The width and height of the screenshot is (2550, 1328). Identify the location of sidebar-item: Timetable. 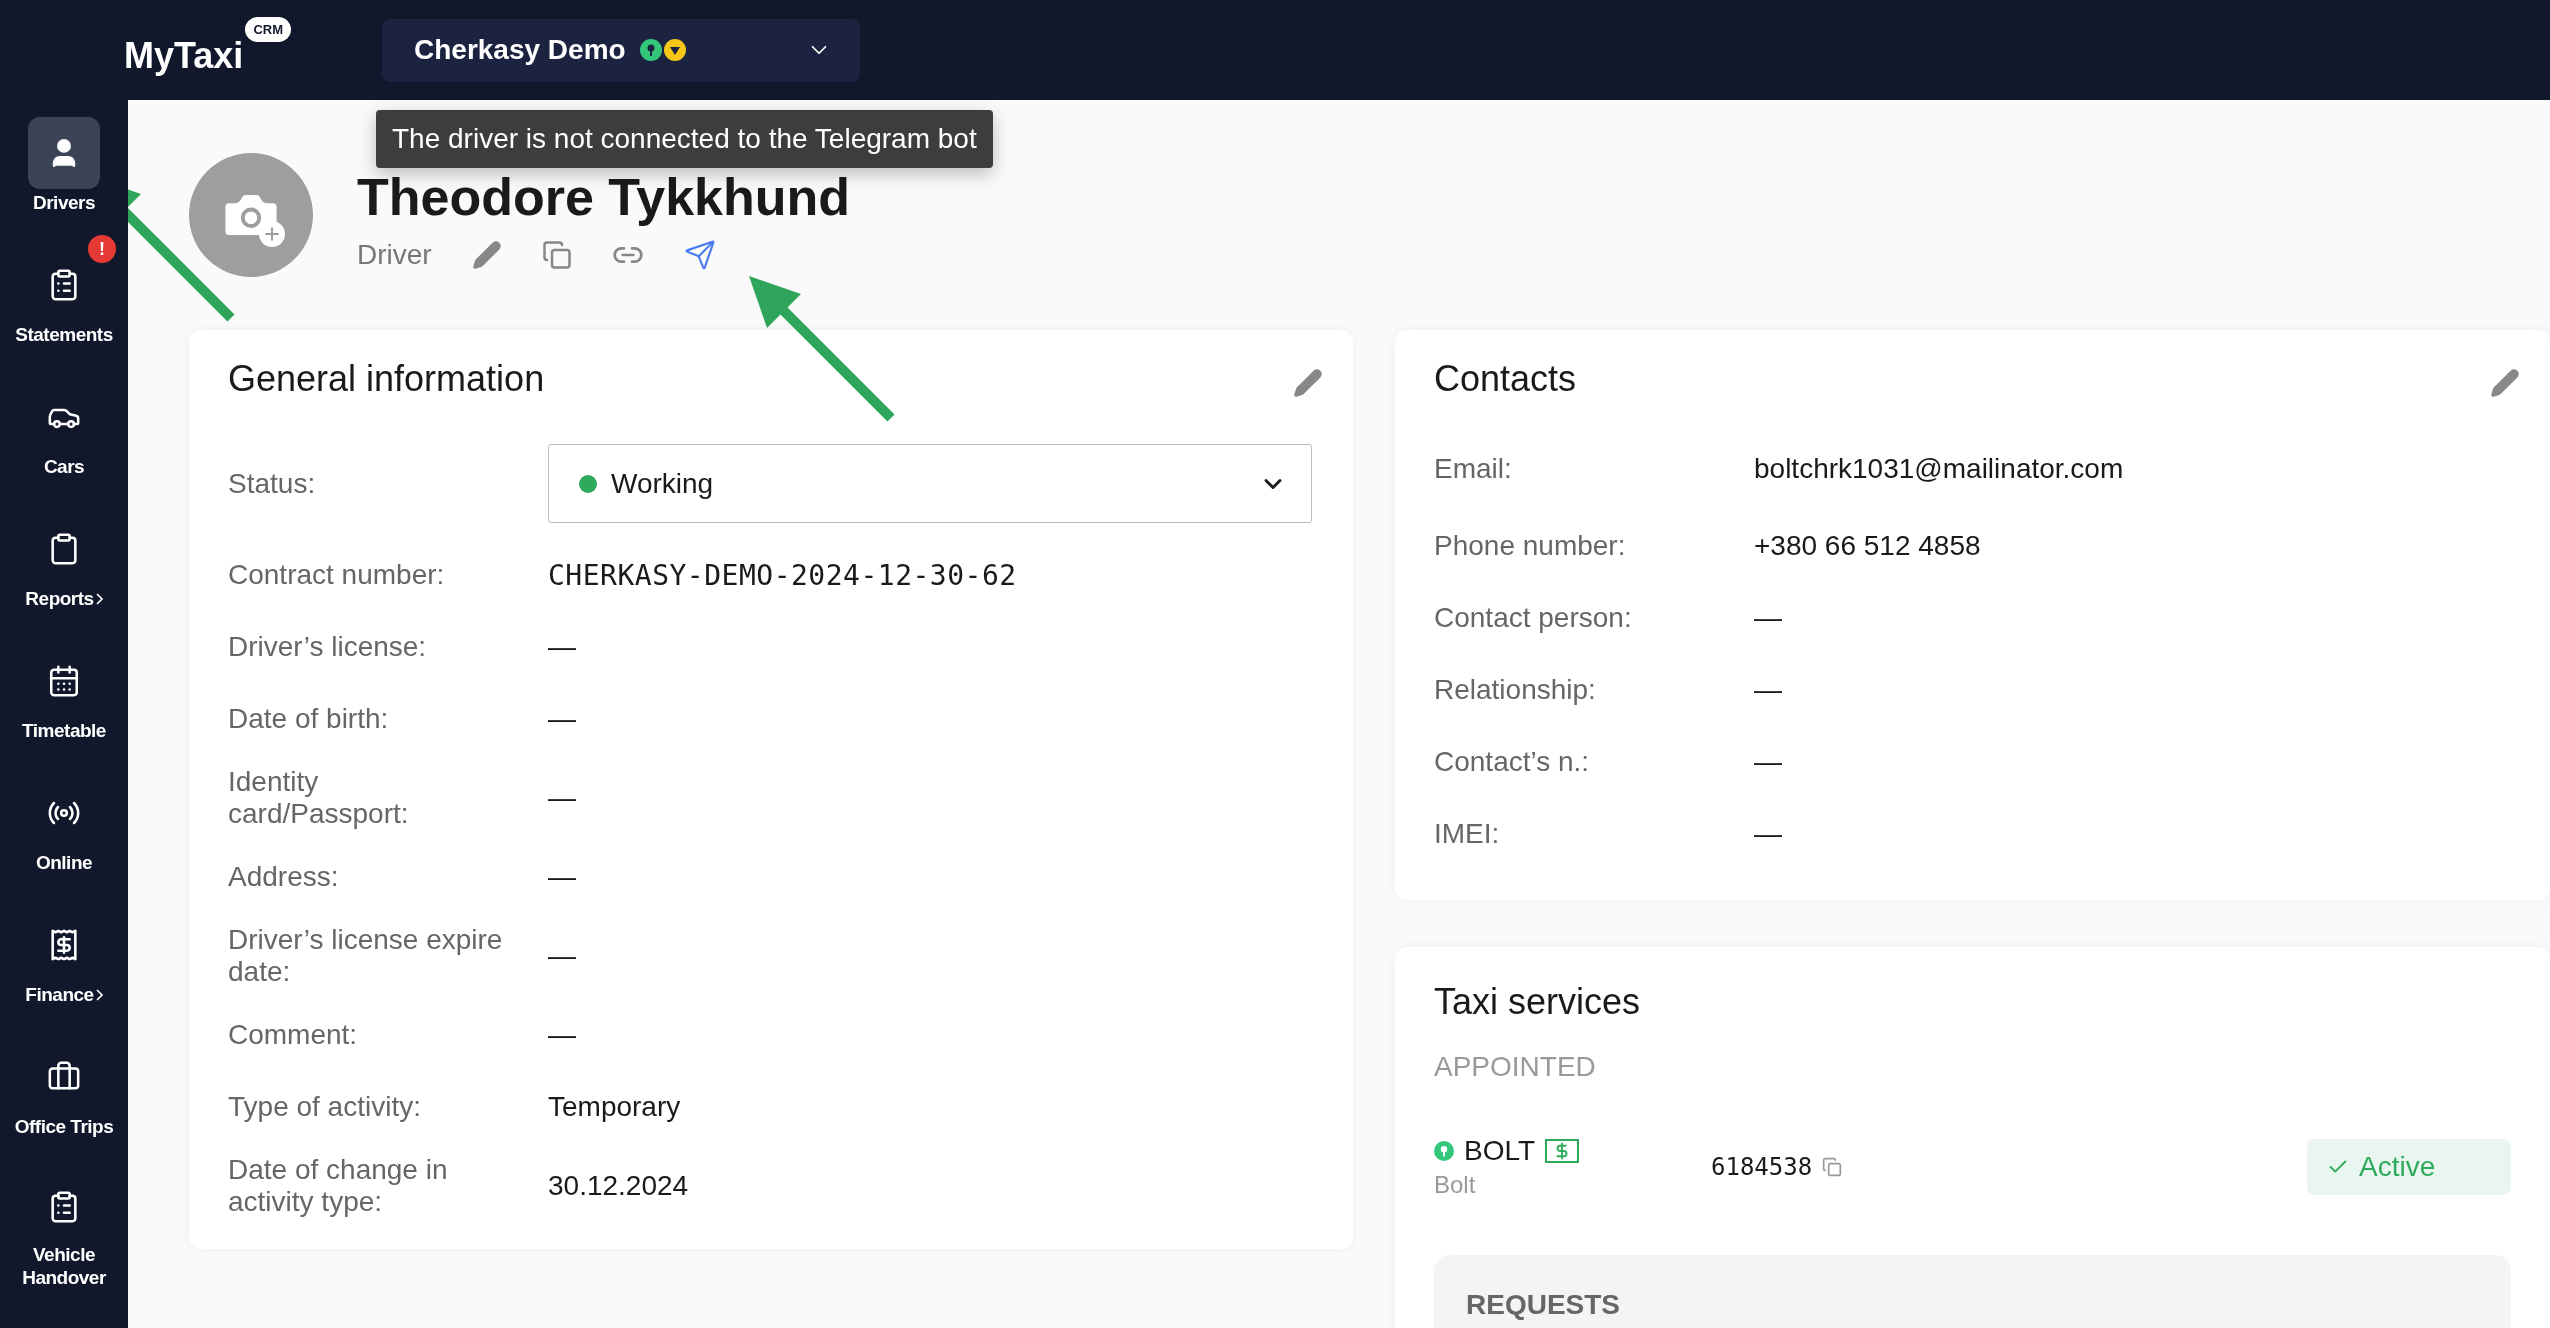
(64, 695).